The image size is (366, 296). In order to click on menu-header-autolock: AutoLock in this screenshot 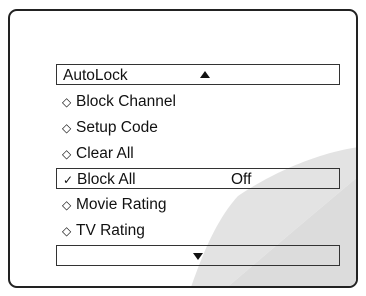, I will do `click(198, 74)`.